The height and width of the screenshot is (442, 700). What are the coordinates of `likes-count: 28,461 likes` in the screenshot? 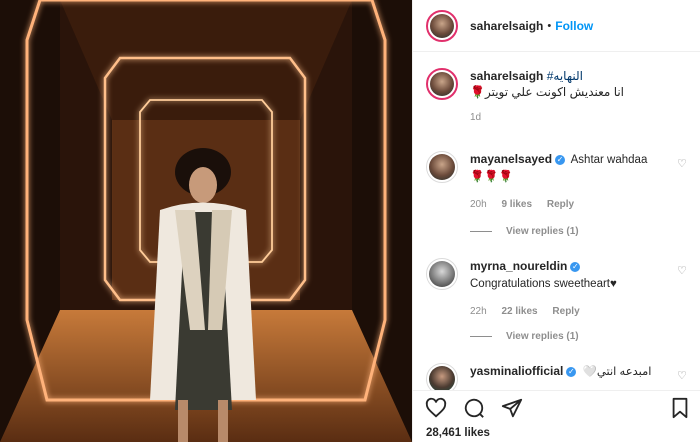 It's located at (458, 433).